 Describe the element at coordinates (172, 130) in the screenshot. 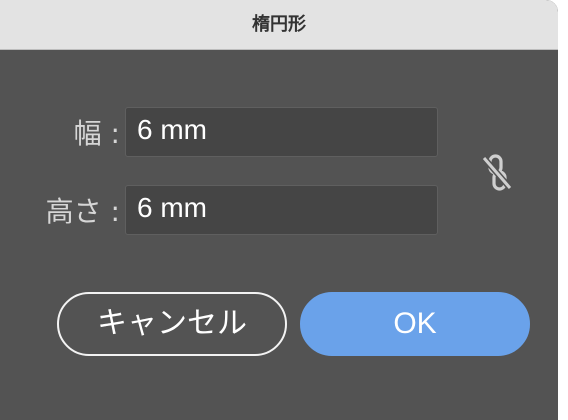

I see `width-value: 6 mm` at that location.